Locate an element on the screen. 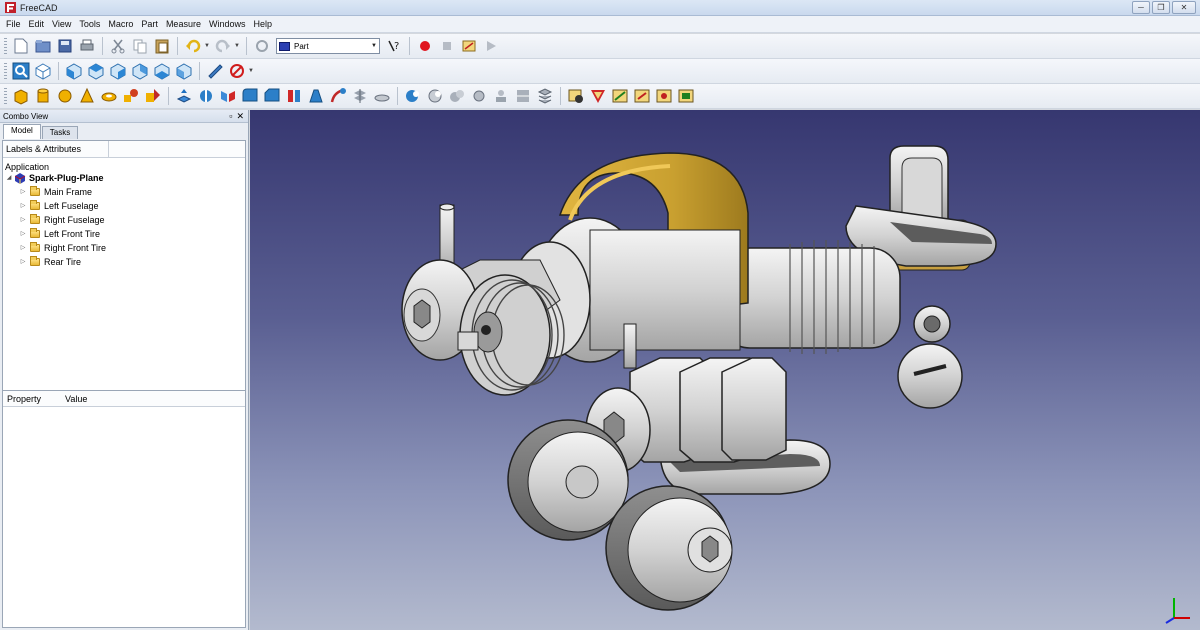  revolve-icon is located at coordinates (206, 96).